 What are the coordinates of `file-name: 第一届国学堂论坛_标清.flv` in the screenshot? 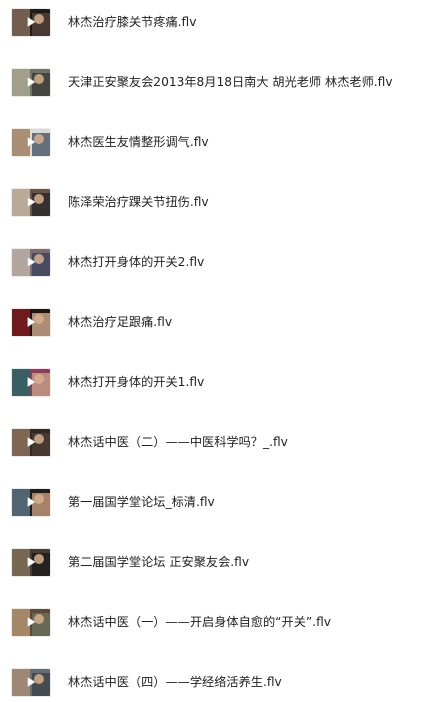 It's located at (141, 502).